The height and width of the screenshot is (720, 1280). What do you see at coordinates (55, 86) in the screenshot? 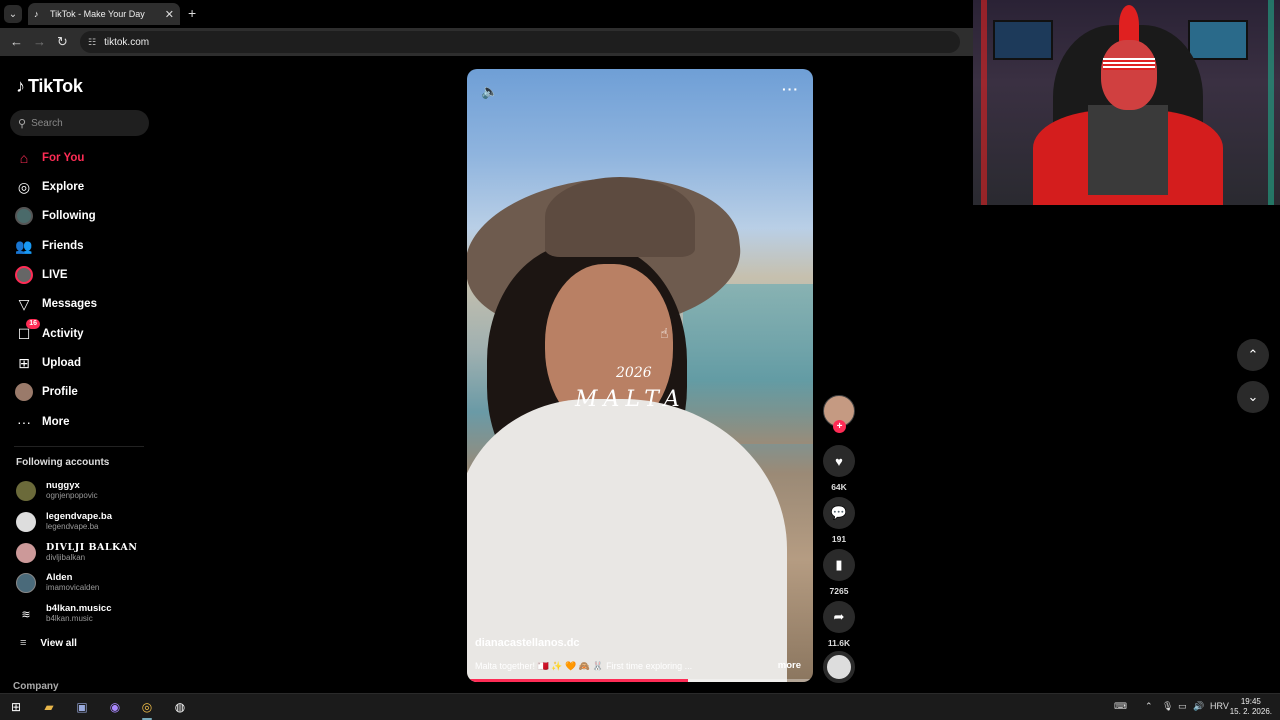
I see `brand-name: TikTok` at bounding box center [55, 86].